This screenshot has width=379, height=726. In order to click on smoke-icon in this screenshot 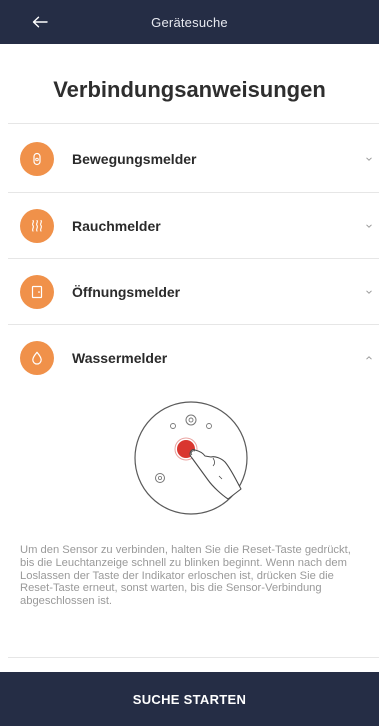, I will do `click(37, 226)`.